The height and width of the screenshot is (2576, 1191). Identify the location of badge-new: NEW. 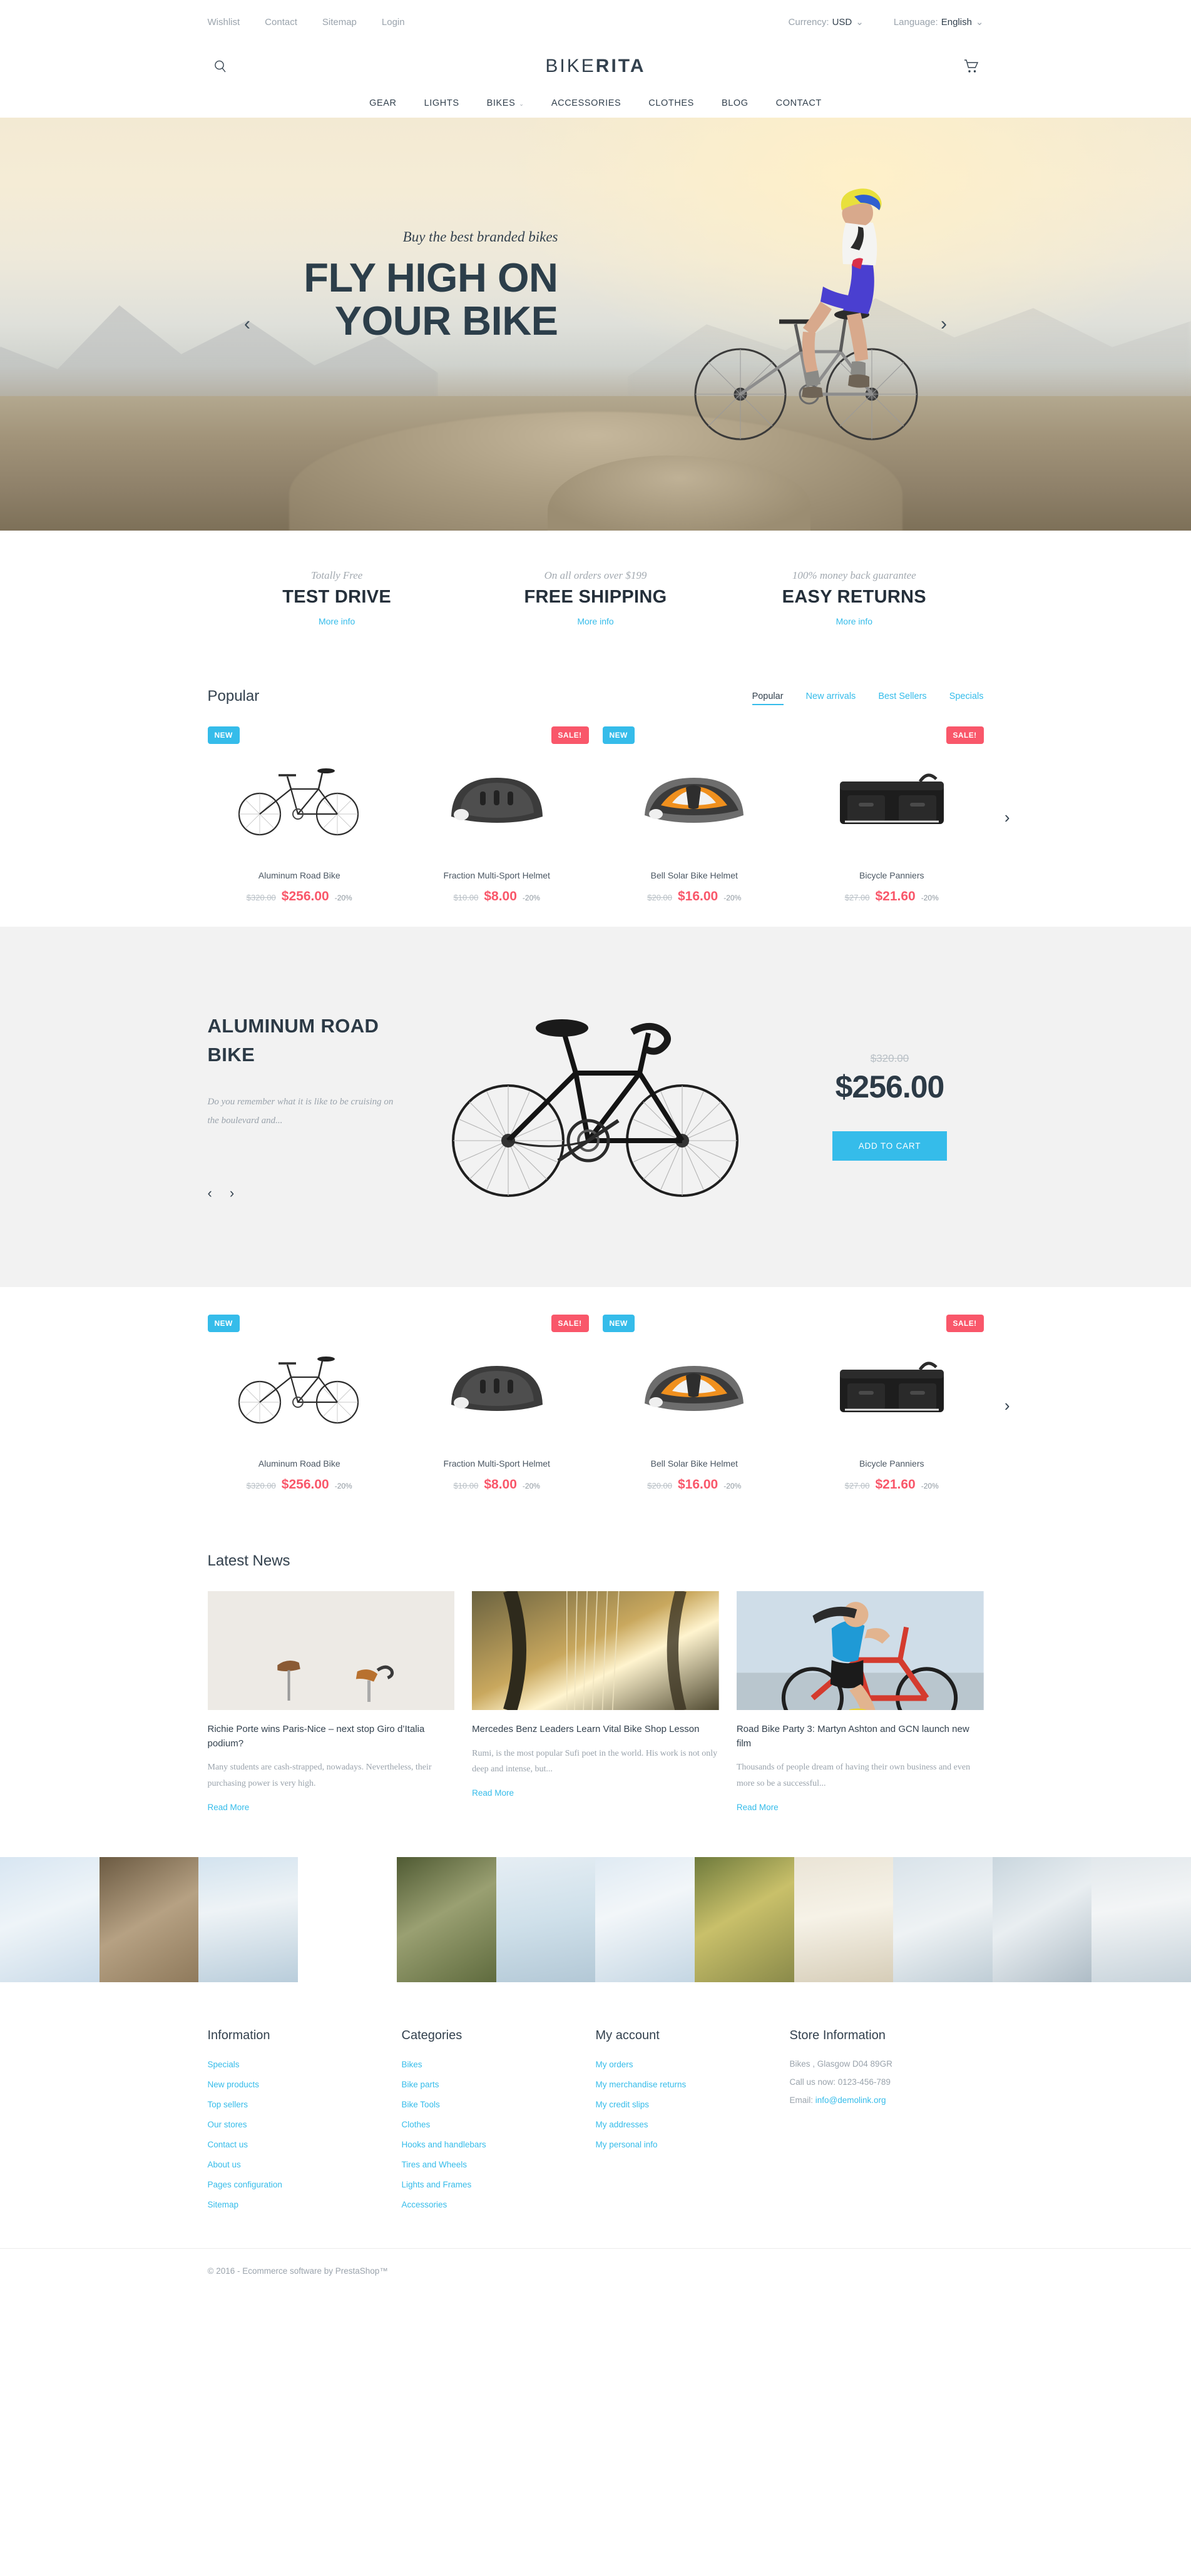
(223, 1324).